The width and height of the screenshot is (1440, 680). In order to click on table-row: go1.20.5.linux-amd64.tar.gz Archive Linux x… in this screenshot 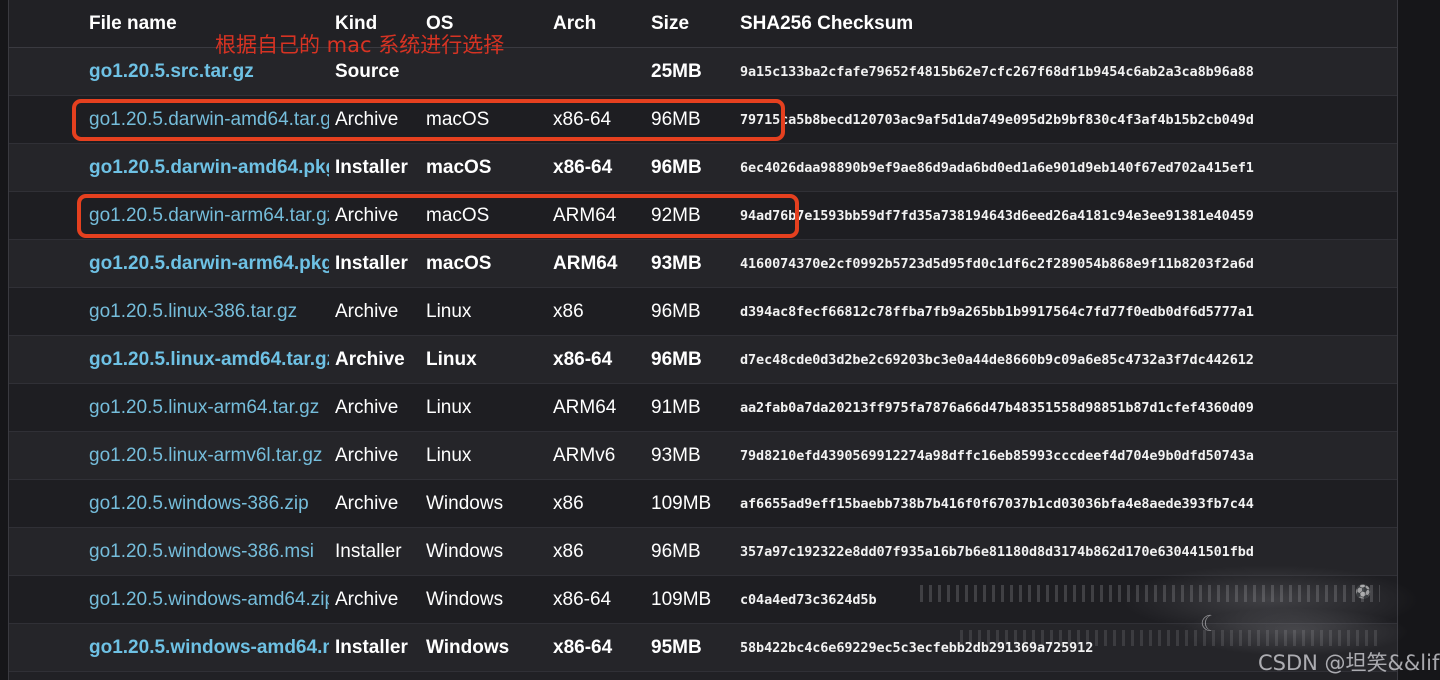, I will do `click(703, 359)`.